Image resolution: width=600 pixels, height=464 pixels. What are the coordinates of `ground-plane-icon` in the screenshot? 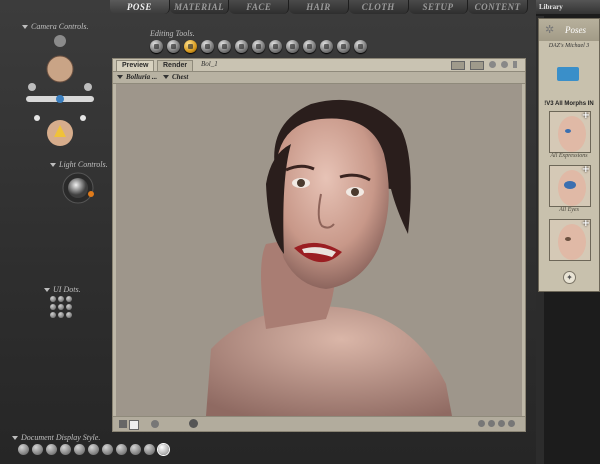 It's located at (193, 423).